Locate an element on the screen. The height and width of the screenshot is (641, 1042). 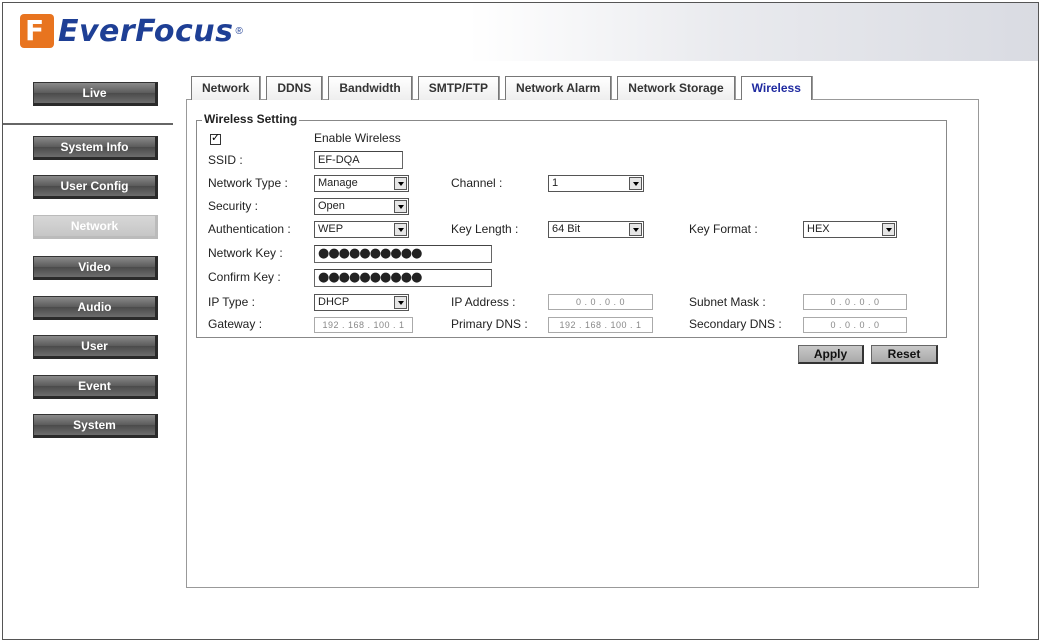
authentication-select: WEP is located at coordinates (361, 229).